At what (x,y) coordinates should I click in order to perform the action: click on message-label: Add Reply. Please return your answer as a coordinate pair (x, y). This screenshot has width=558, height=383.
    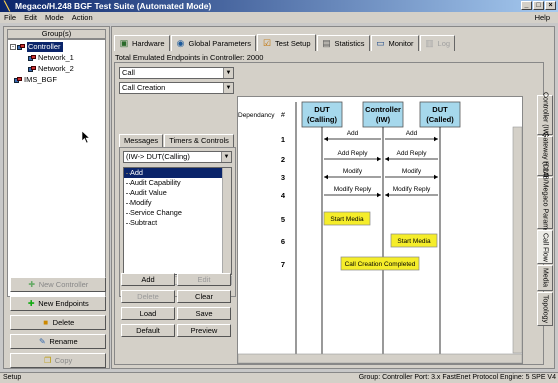
    Looking at the image, I should click on (412, 153).